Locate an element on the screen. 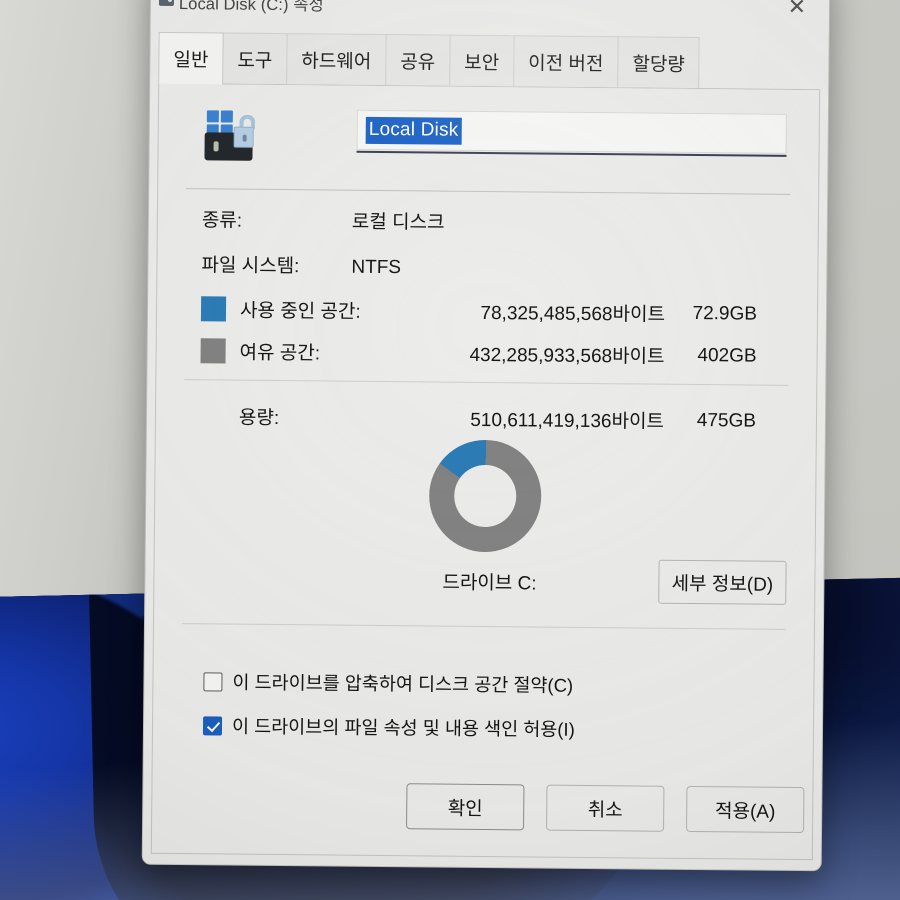  volume-label-field-wrapper: Local Disk is located at coordinates (571, 133).